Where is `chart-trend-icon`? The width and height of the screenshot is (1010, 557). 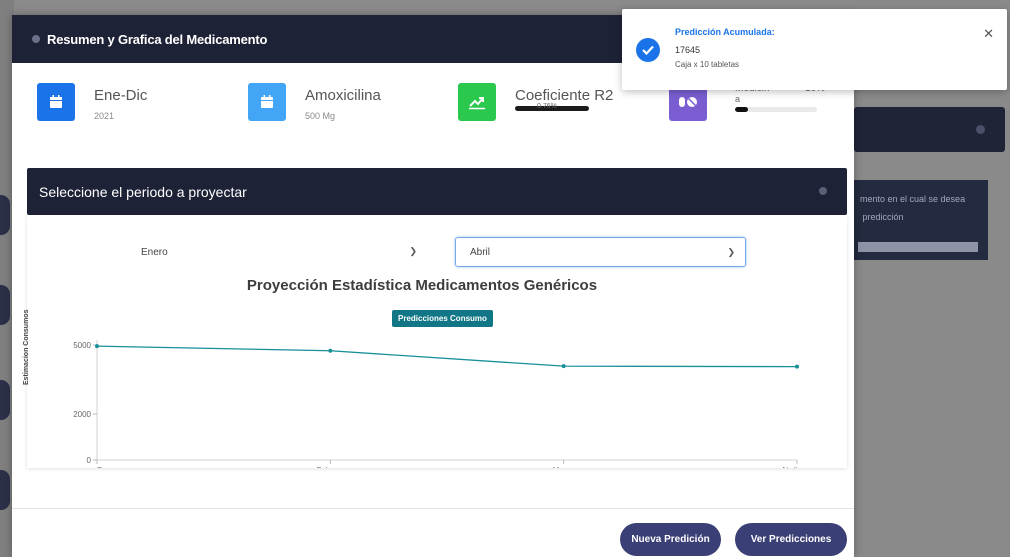
chart-trend-icon is located at coordinates (477, 102).